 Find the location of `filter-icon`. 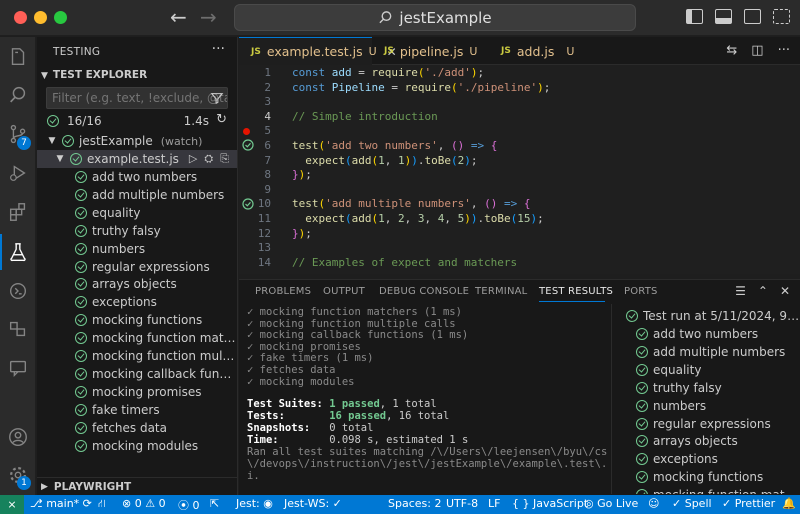

filter-icon is located at coordinates (217, 98).